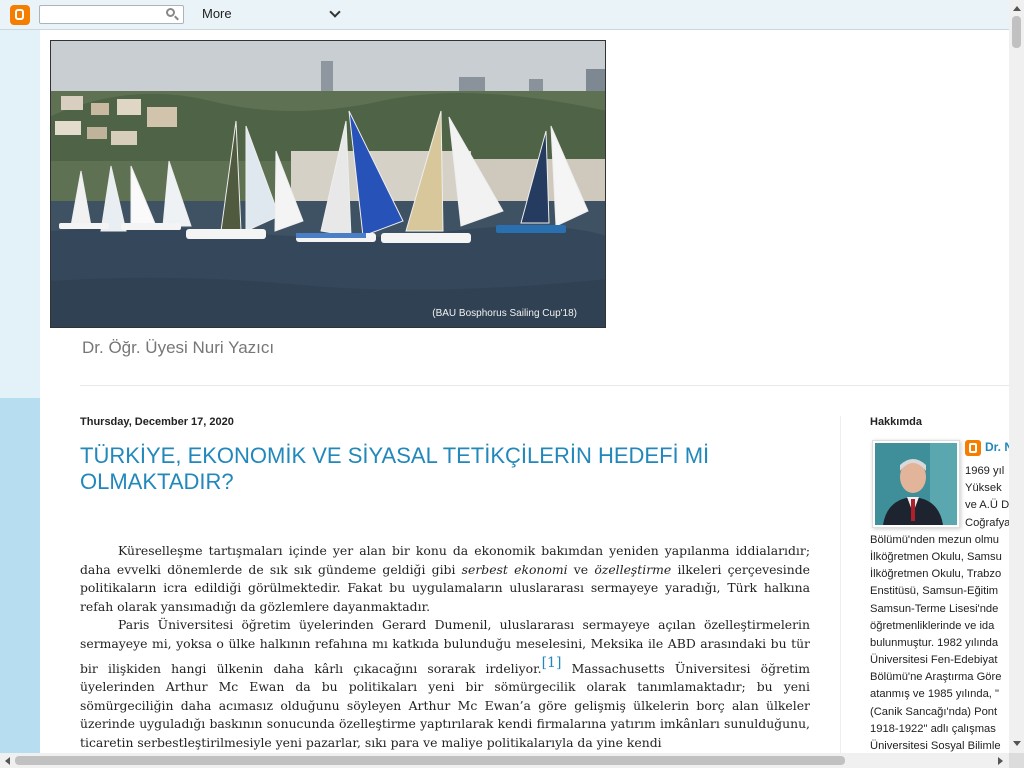 This screenshot has height=768, width=1024. I want to click on horizontal-scrollbar, so click(504, 760).